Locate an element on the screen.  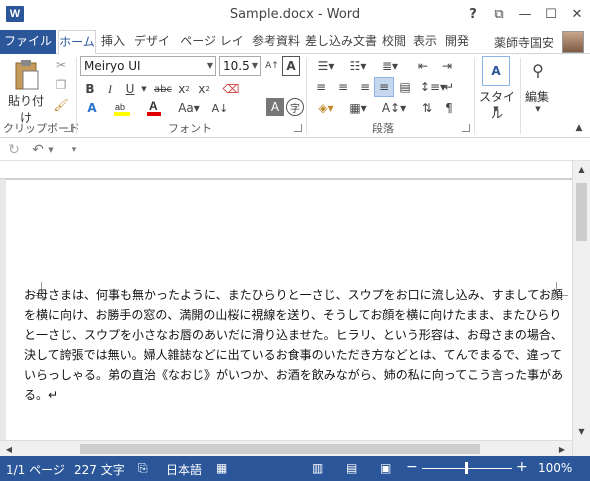
font-size-combo: 10.5 ▼ is located at coordinates (240, 66).